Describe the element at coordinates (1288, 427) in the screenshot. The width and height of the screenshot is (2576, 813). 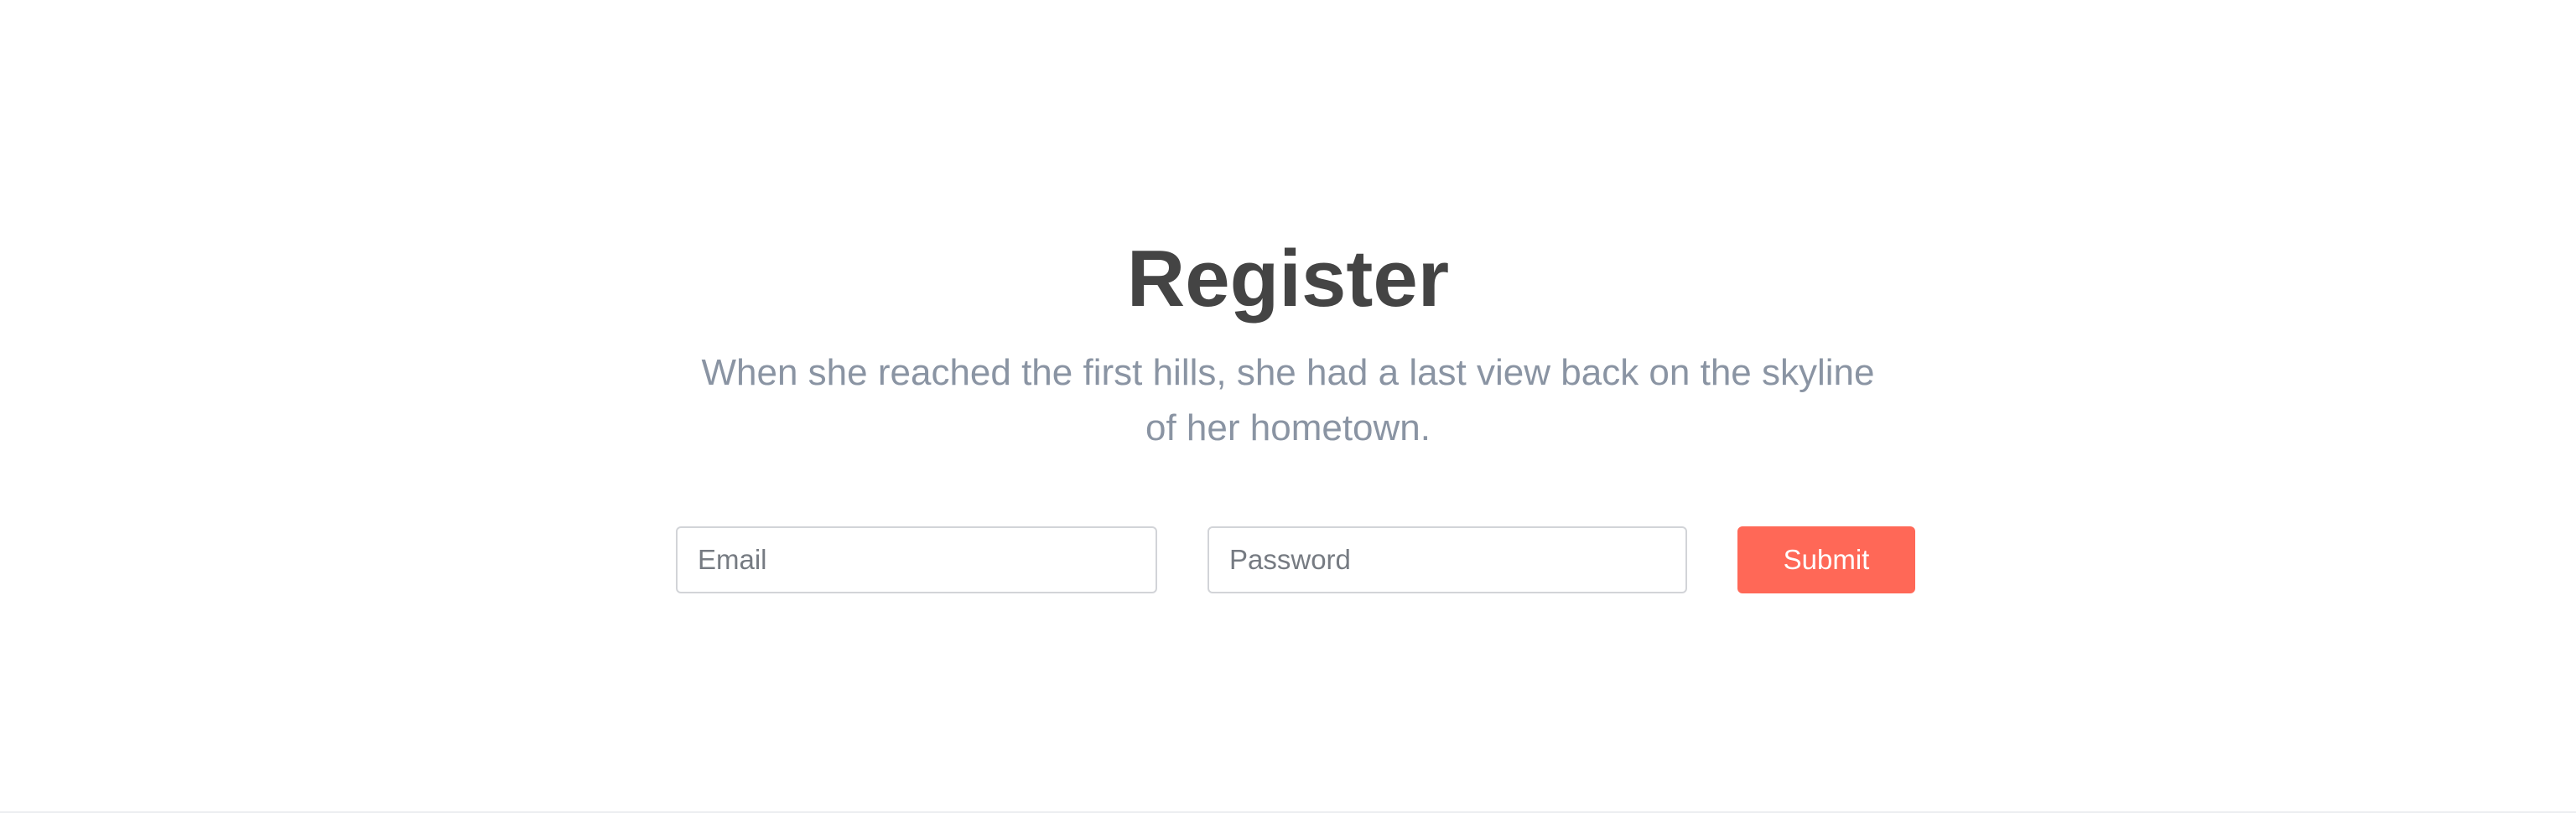
I see `subtitle-line-2: of her hometown.` at that location.